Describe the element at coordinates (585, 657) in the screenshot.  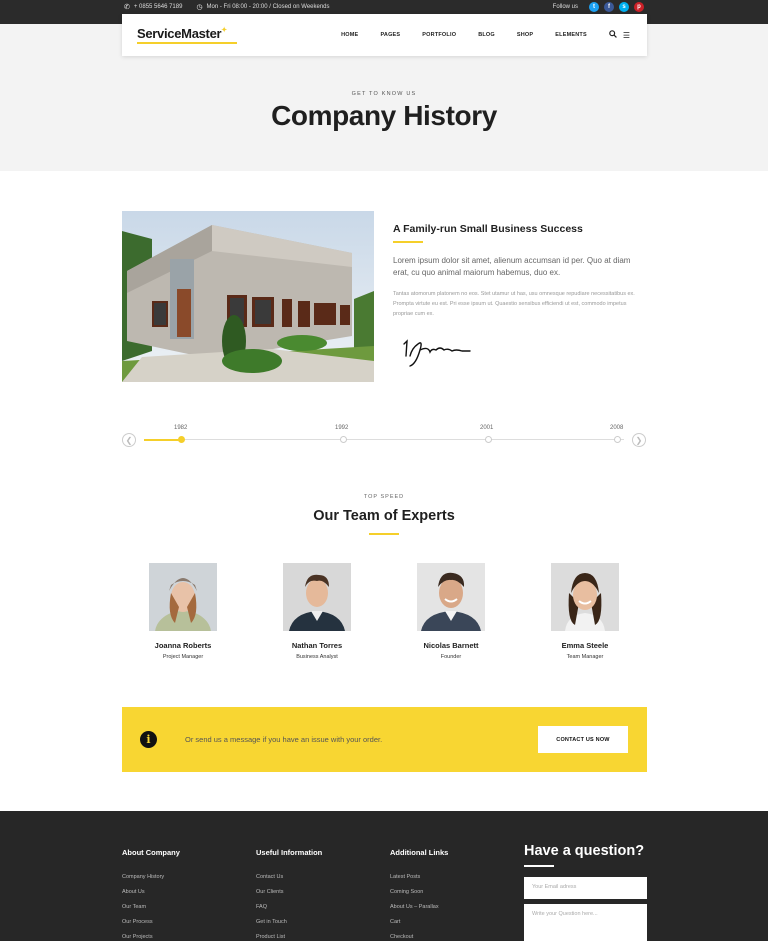
I see `member-role: Team Manager` at that location.